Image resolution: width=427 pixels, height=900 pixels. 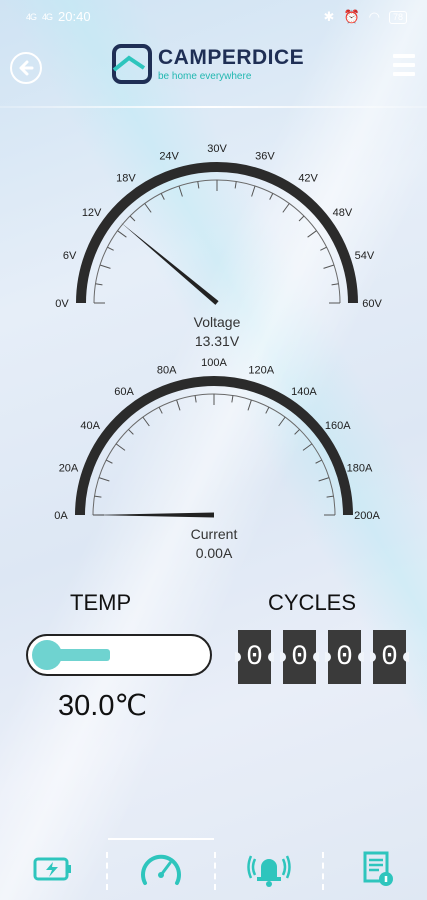 What do you see at coordinates (47, 655) in the screenshot?
I see `thermometer-bulb` at bounding box center [47, 655].